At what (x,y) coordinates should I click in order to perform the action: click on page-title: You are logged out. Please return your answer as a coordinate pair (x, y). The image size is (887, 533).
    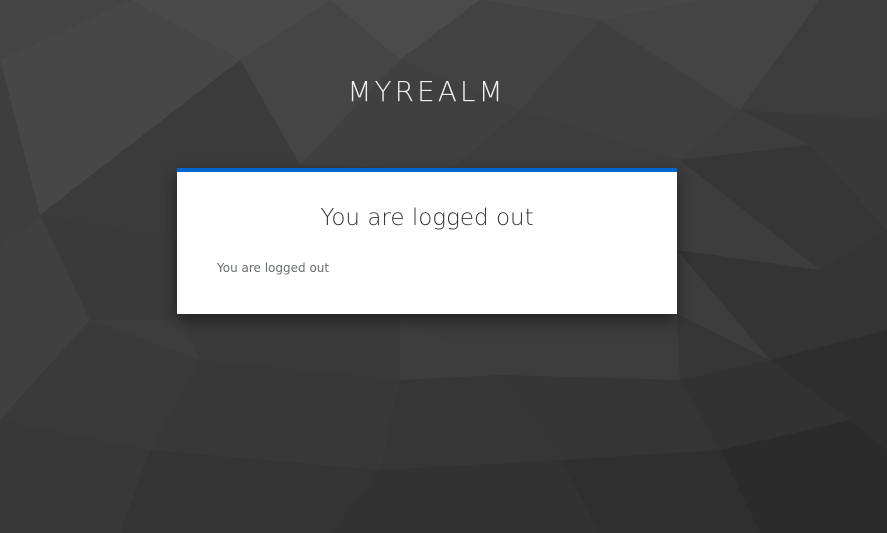
    Looking at the image, I should click on (427, 218).